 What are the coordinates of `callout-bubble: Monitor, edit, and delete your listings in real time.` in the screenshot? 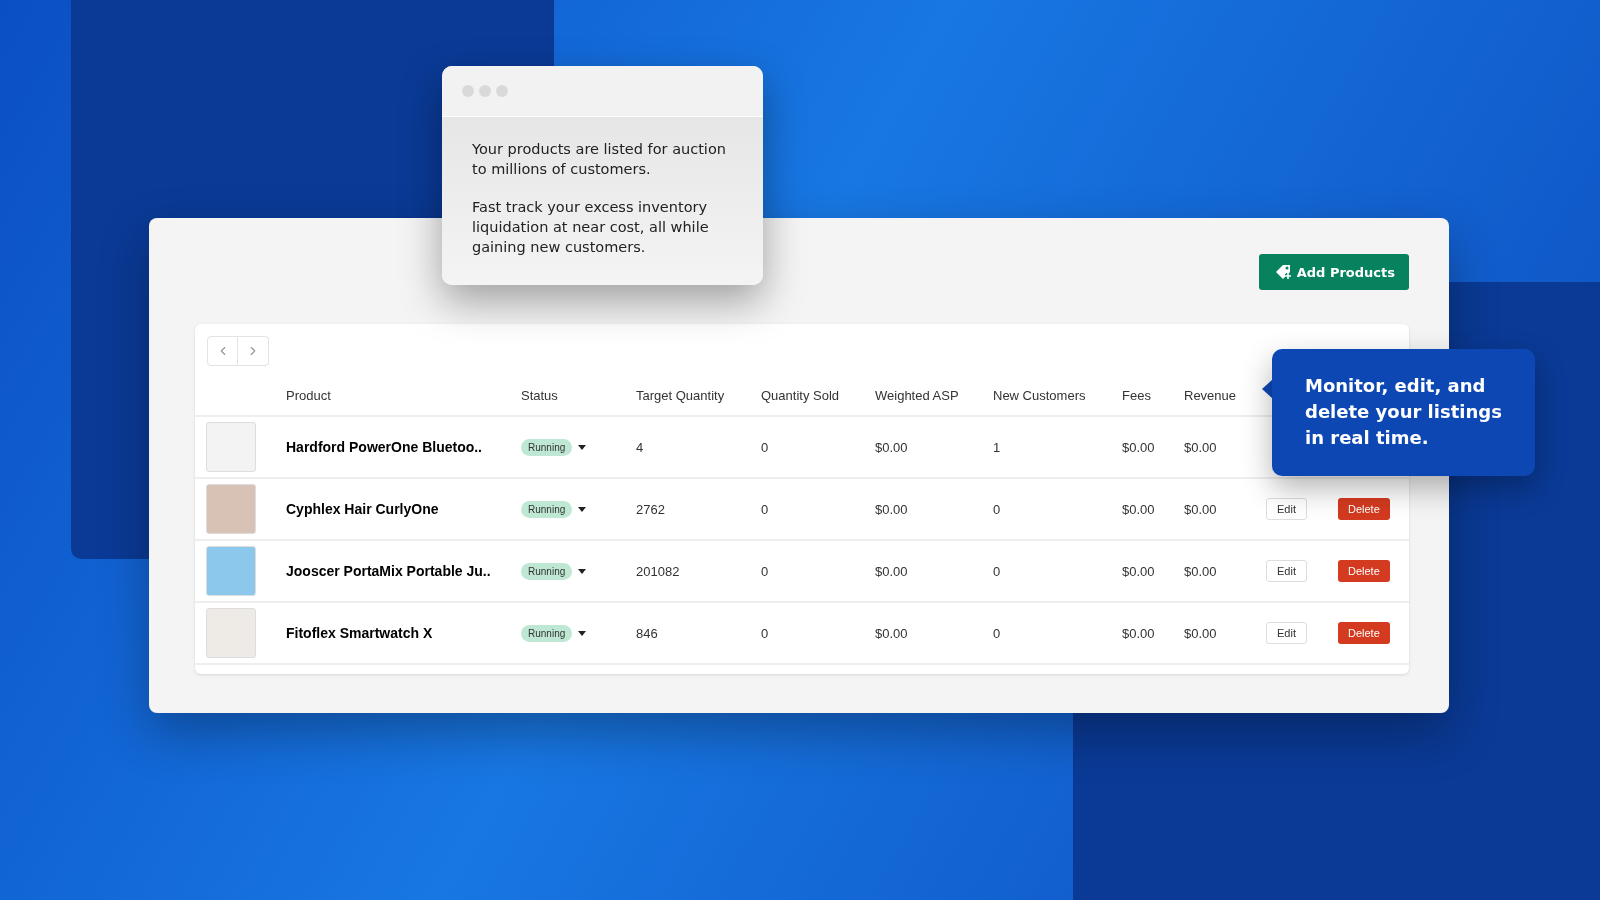 It's located at (1403, 412).